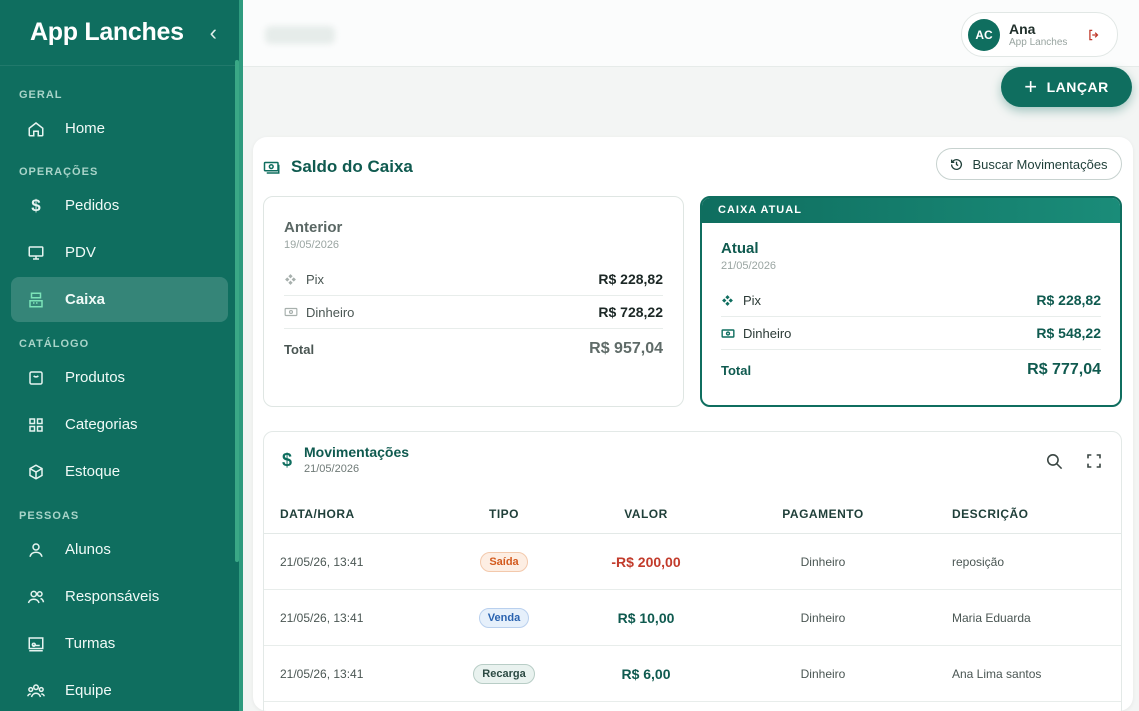 This screenshot has height=711, width=1139. I want to click on sidebar-item-produtos: Produtos, so click(119, 377).